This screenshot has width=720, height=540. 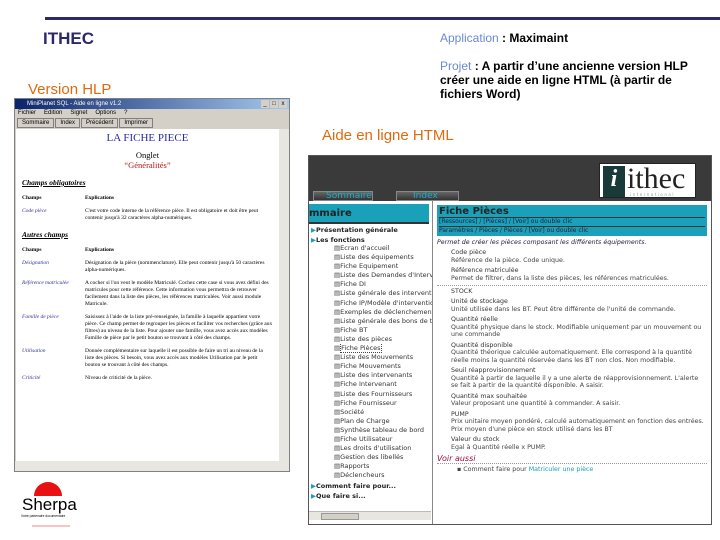 I want to click on menu-signet: Signet, so click(x=78, y=113).